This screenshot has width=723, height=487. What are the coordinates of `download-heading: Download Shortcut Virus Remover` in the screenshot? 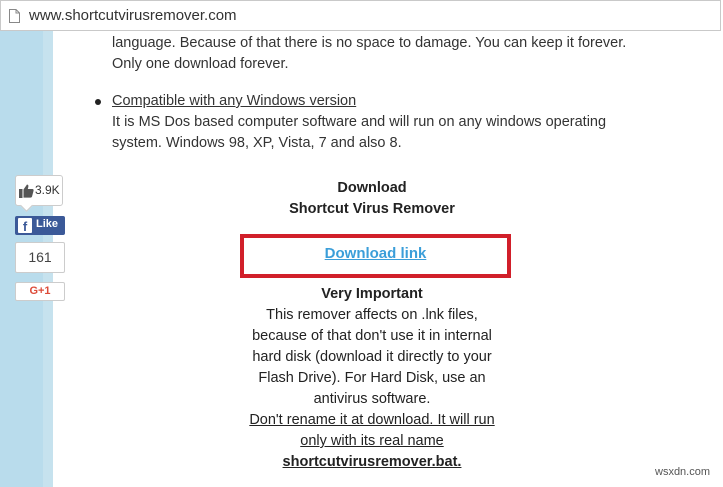 It's located at (372, 199).